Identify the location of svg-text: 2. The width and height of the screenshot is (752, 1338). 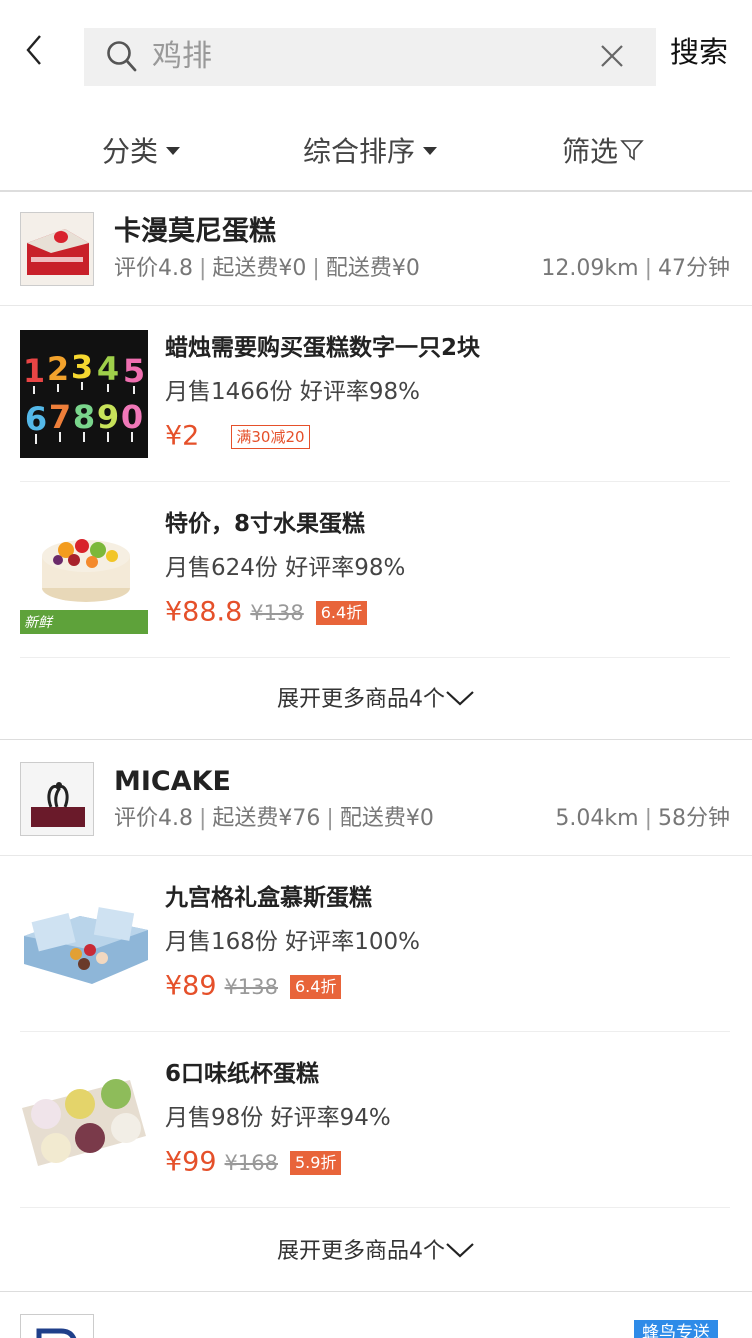
(58, 369).